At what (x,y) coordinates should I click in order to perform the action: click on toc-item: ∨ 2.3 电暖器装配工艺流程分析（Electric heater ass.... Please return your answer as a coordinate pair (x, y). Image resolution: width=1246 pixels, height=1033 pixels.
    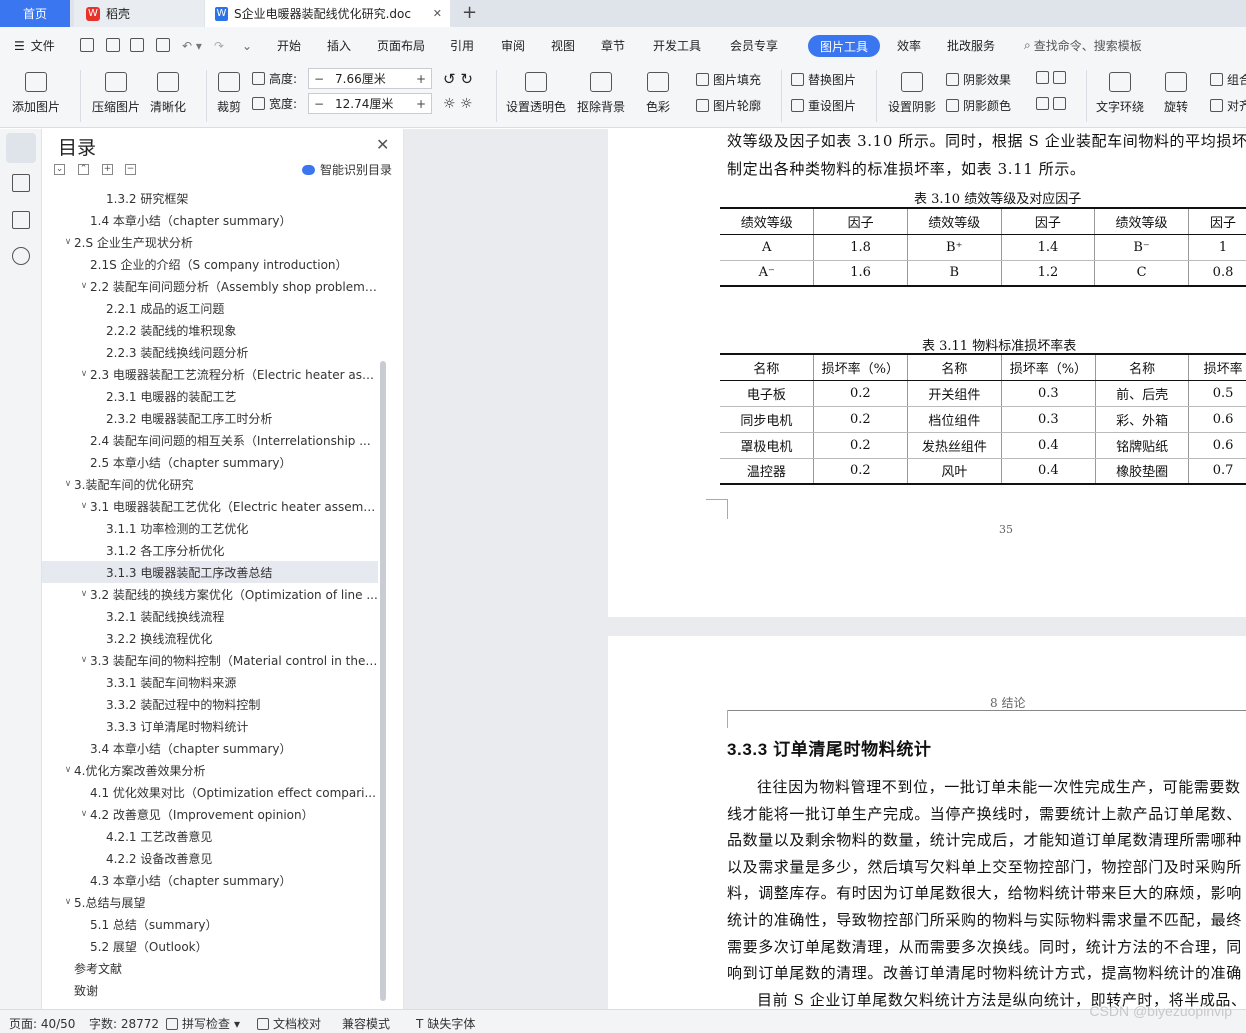
    Looking at the image, I should click on (210, 374).